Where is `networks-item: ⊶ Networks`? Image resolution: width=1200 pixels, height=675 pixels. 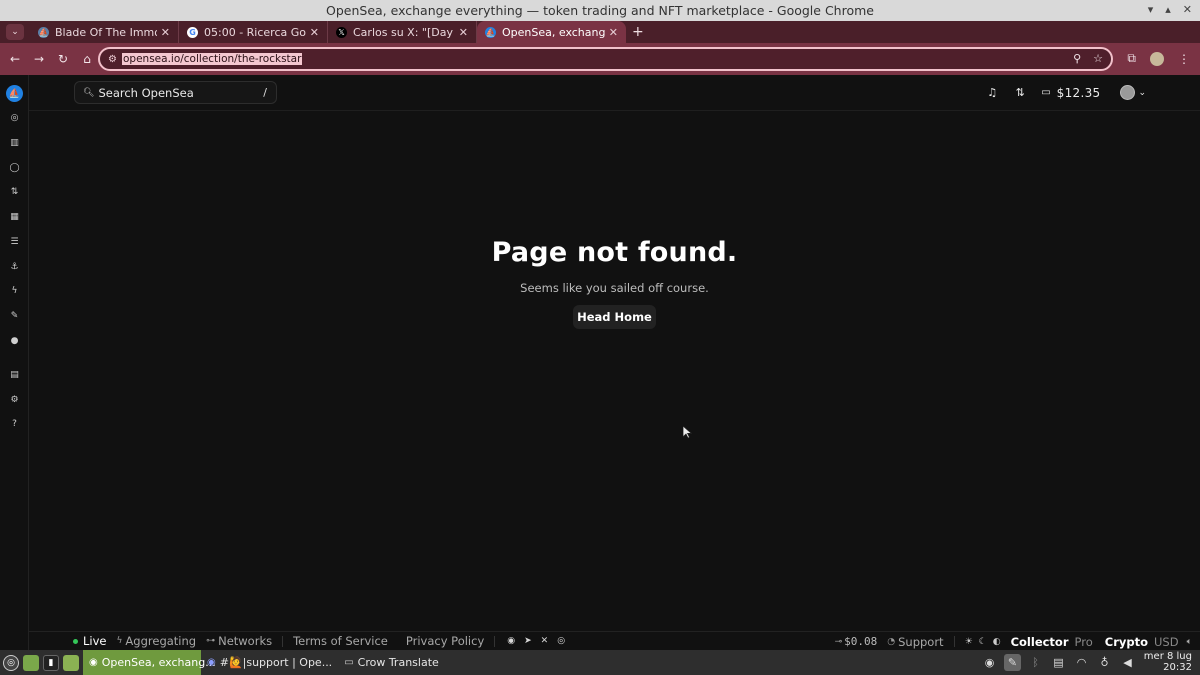
networks-item: ⊶ Networks is located at coordinates (239, 641).